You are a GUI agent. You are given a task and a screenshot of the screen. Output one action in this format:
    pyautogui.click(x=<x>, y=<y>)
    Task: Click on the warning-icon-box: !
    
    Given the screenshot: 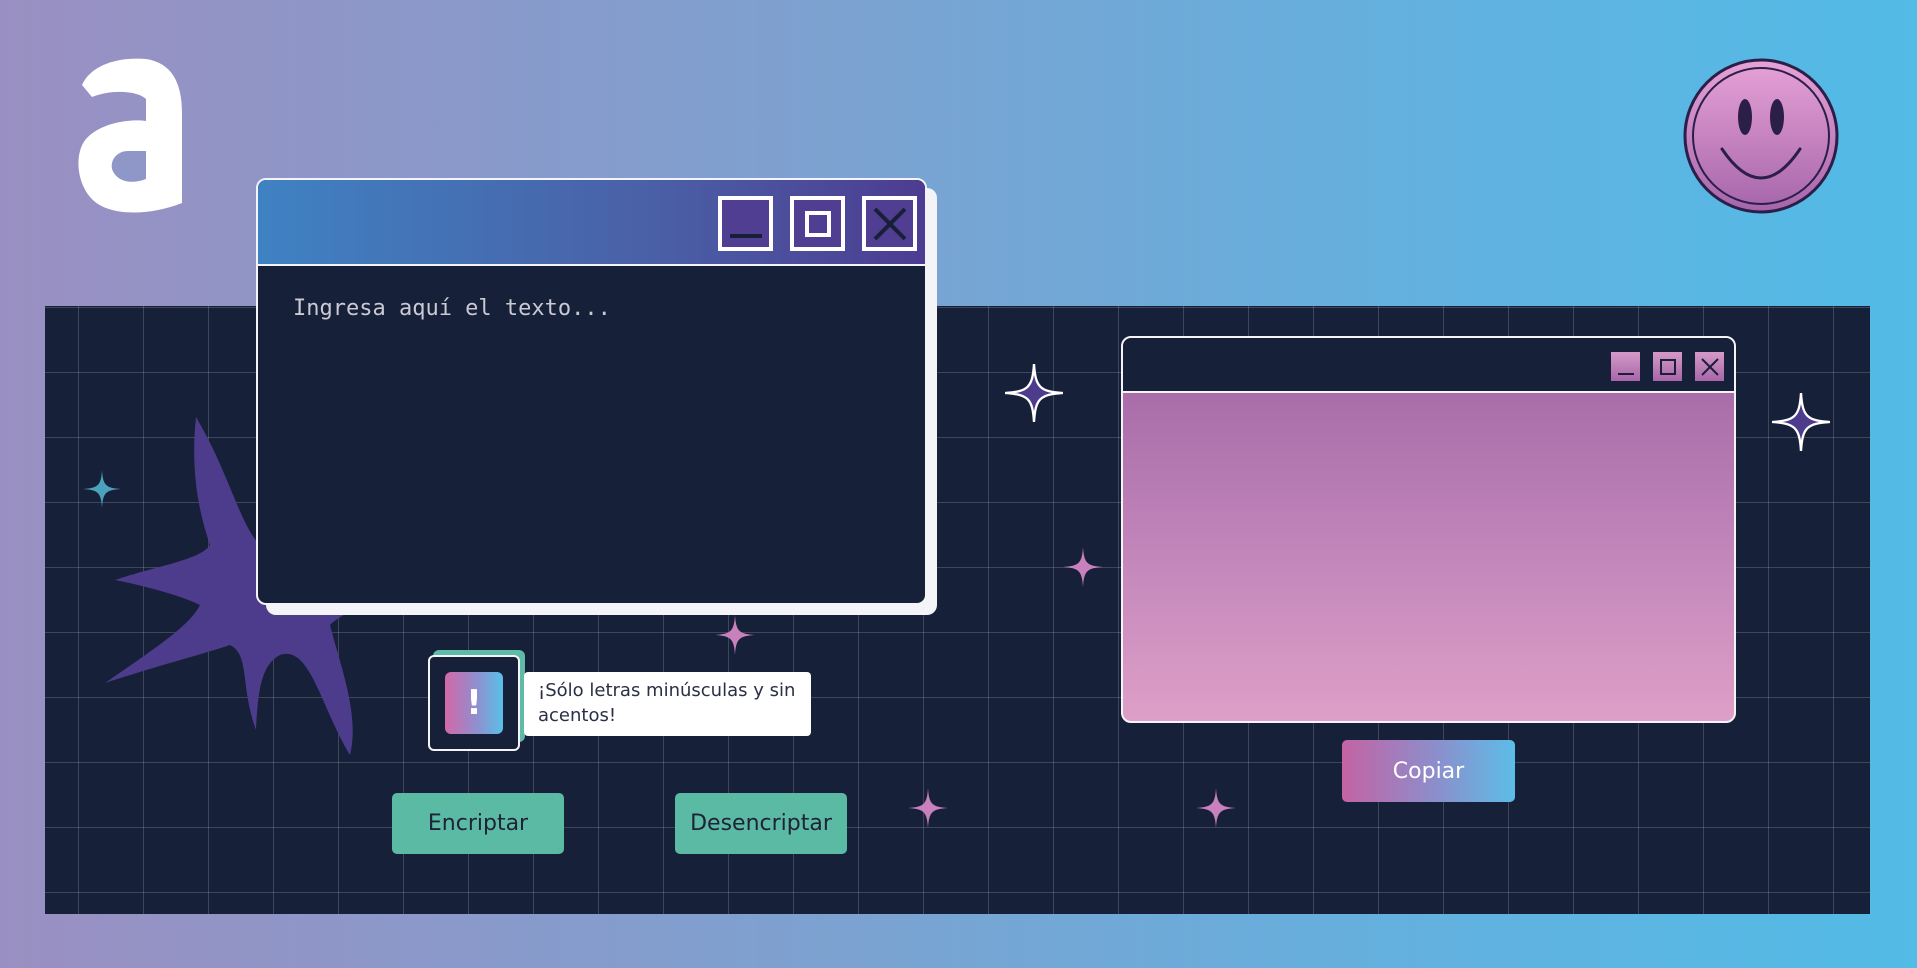 What is the action you would take?
    pyautogui.click(x=474, y=703)
    